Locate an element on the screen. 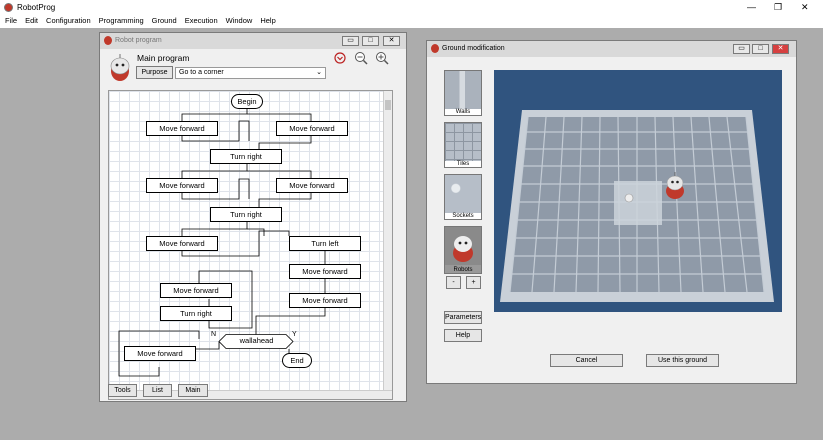  list-button: List is located at coordinates (157, 390).